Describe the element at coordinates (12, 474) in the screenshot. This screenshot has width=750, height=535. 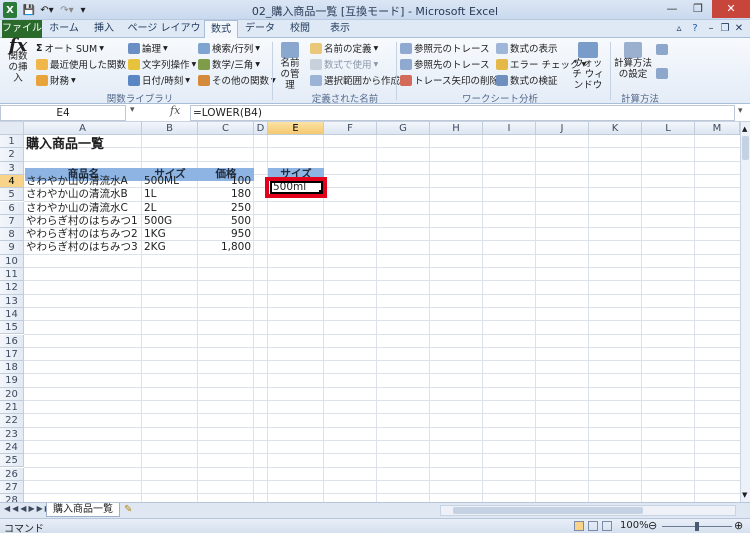
I see `row-header: 26` at that location.